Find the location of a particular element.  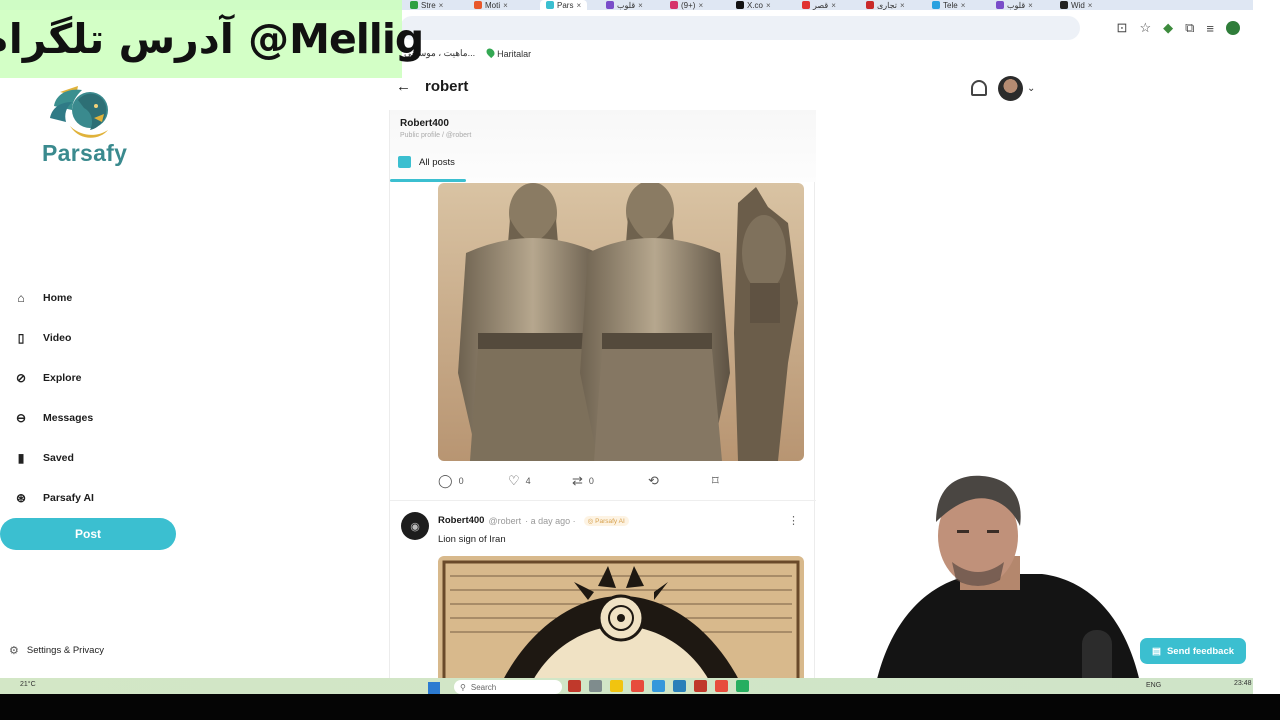

sidebar-item-label: Video is located at coordinates (57, 338).